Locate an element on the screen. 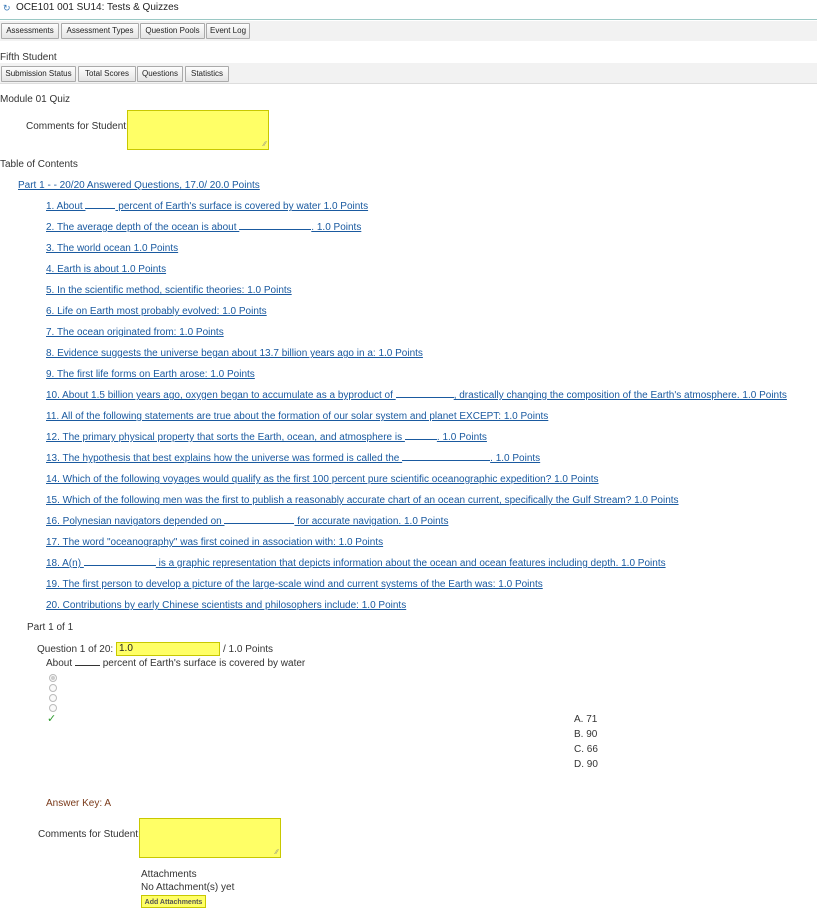 The width and height of the screenshot is (817, 919). quiz-comments-textarea: ∕∕ is located at coordinates (198, 130).